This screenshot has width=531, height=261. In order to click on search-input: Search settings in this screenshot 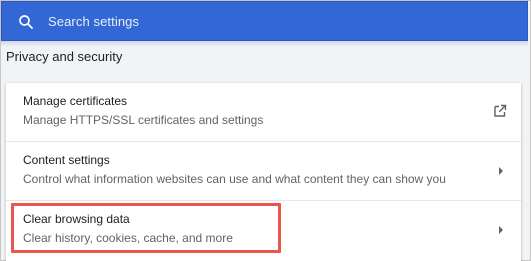, I will do `click(93, 21)`.